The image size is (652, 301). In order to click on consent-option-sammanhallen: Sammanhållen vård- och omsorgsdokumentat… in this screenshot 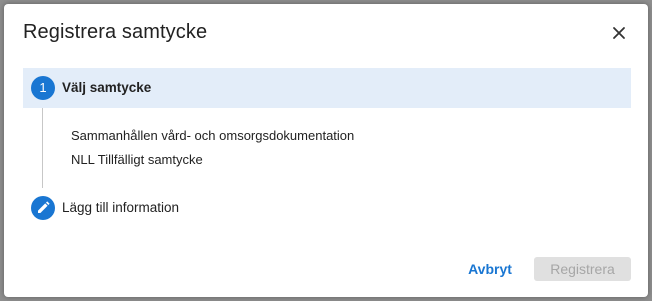, I will do `click(212, 135)`.